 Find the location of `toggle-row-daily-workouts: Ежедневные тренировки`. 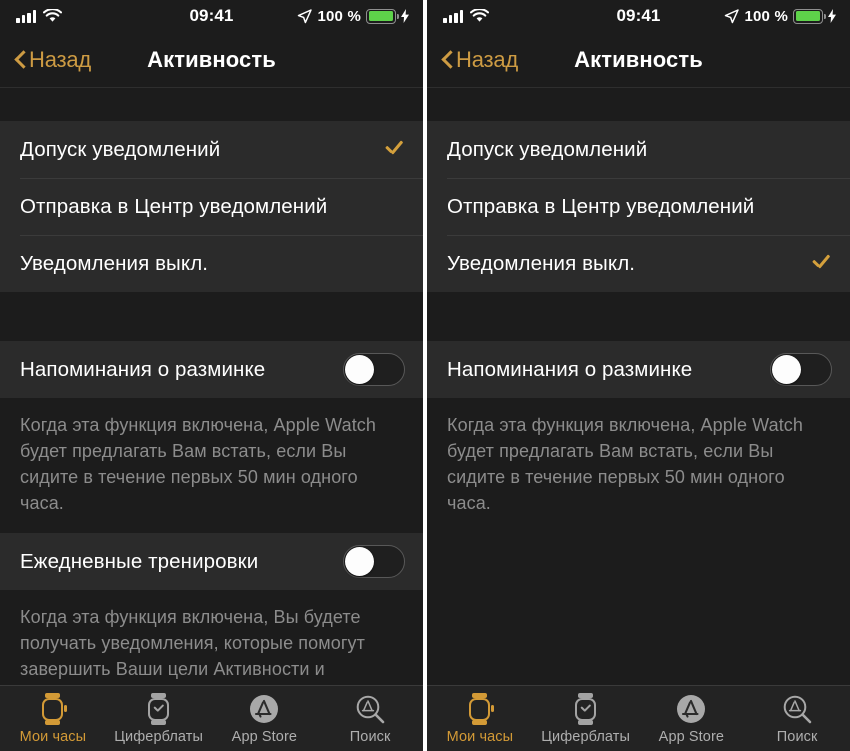

toggle-row-daily-workouts: Ежедневные тренировки is located at coordinates (211, 561).